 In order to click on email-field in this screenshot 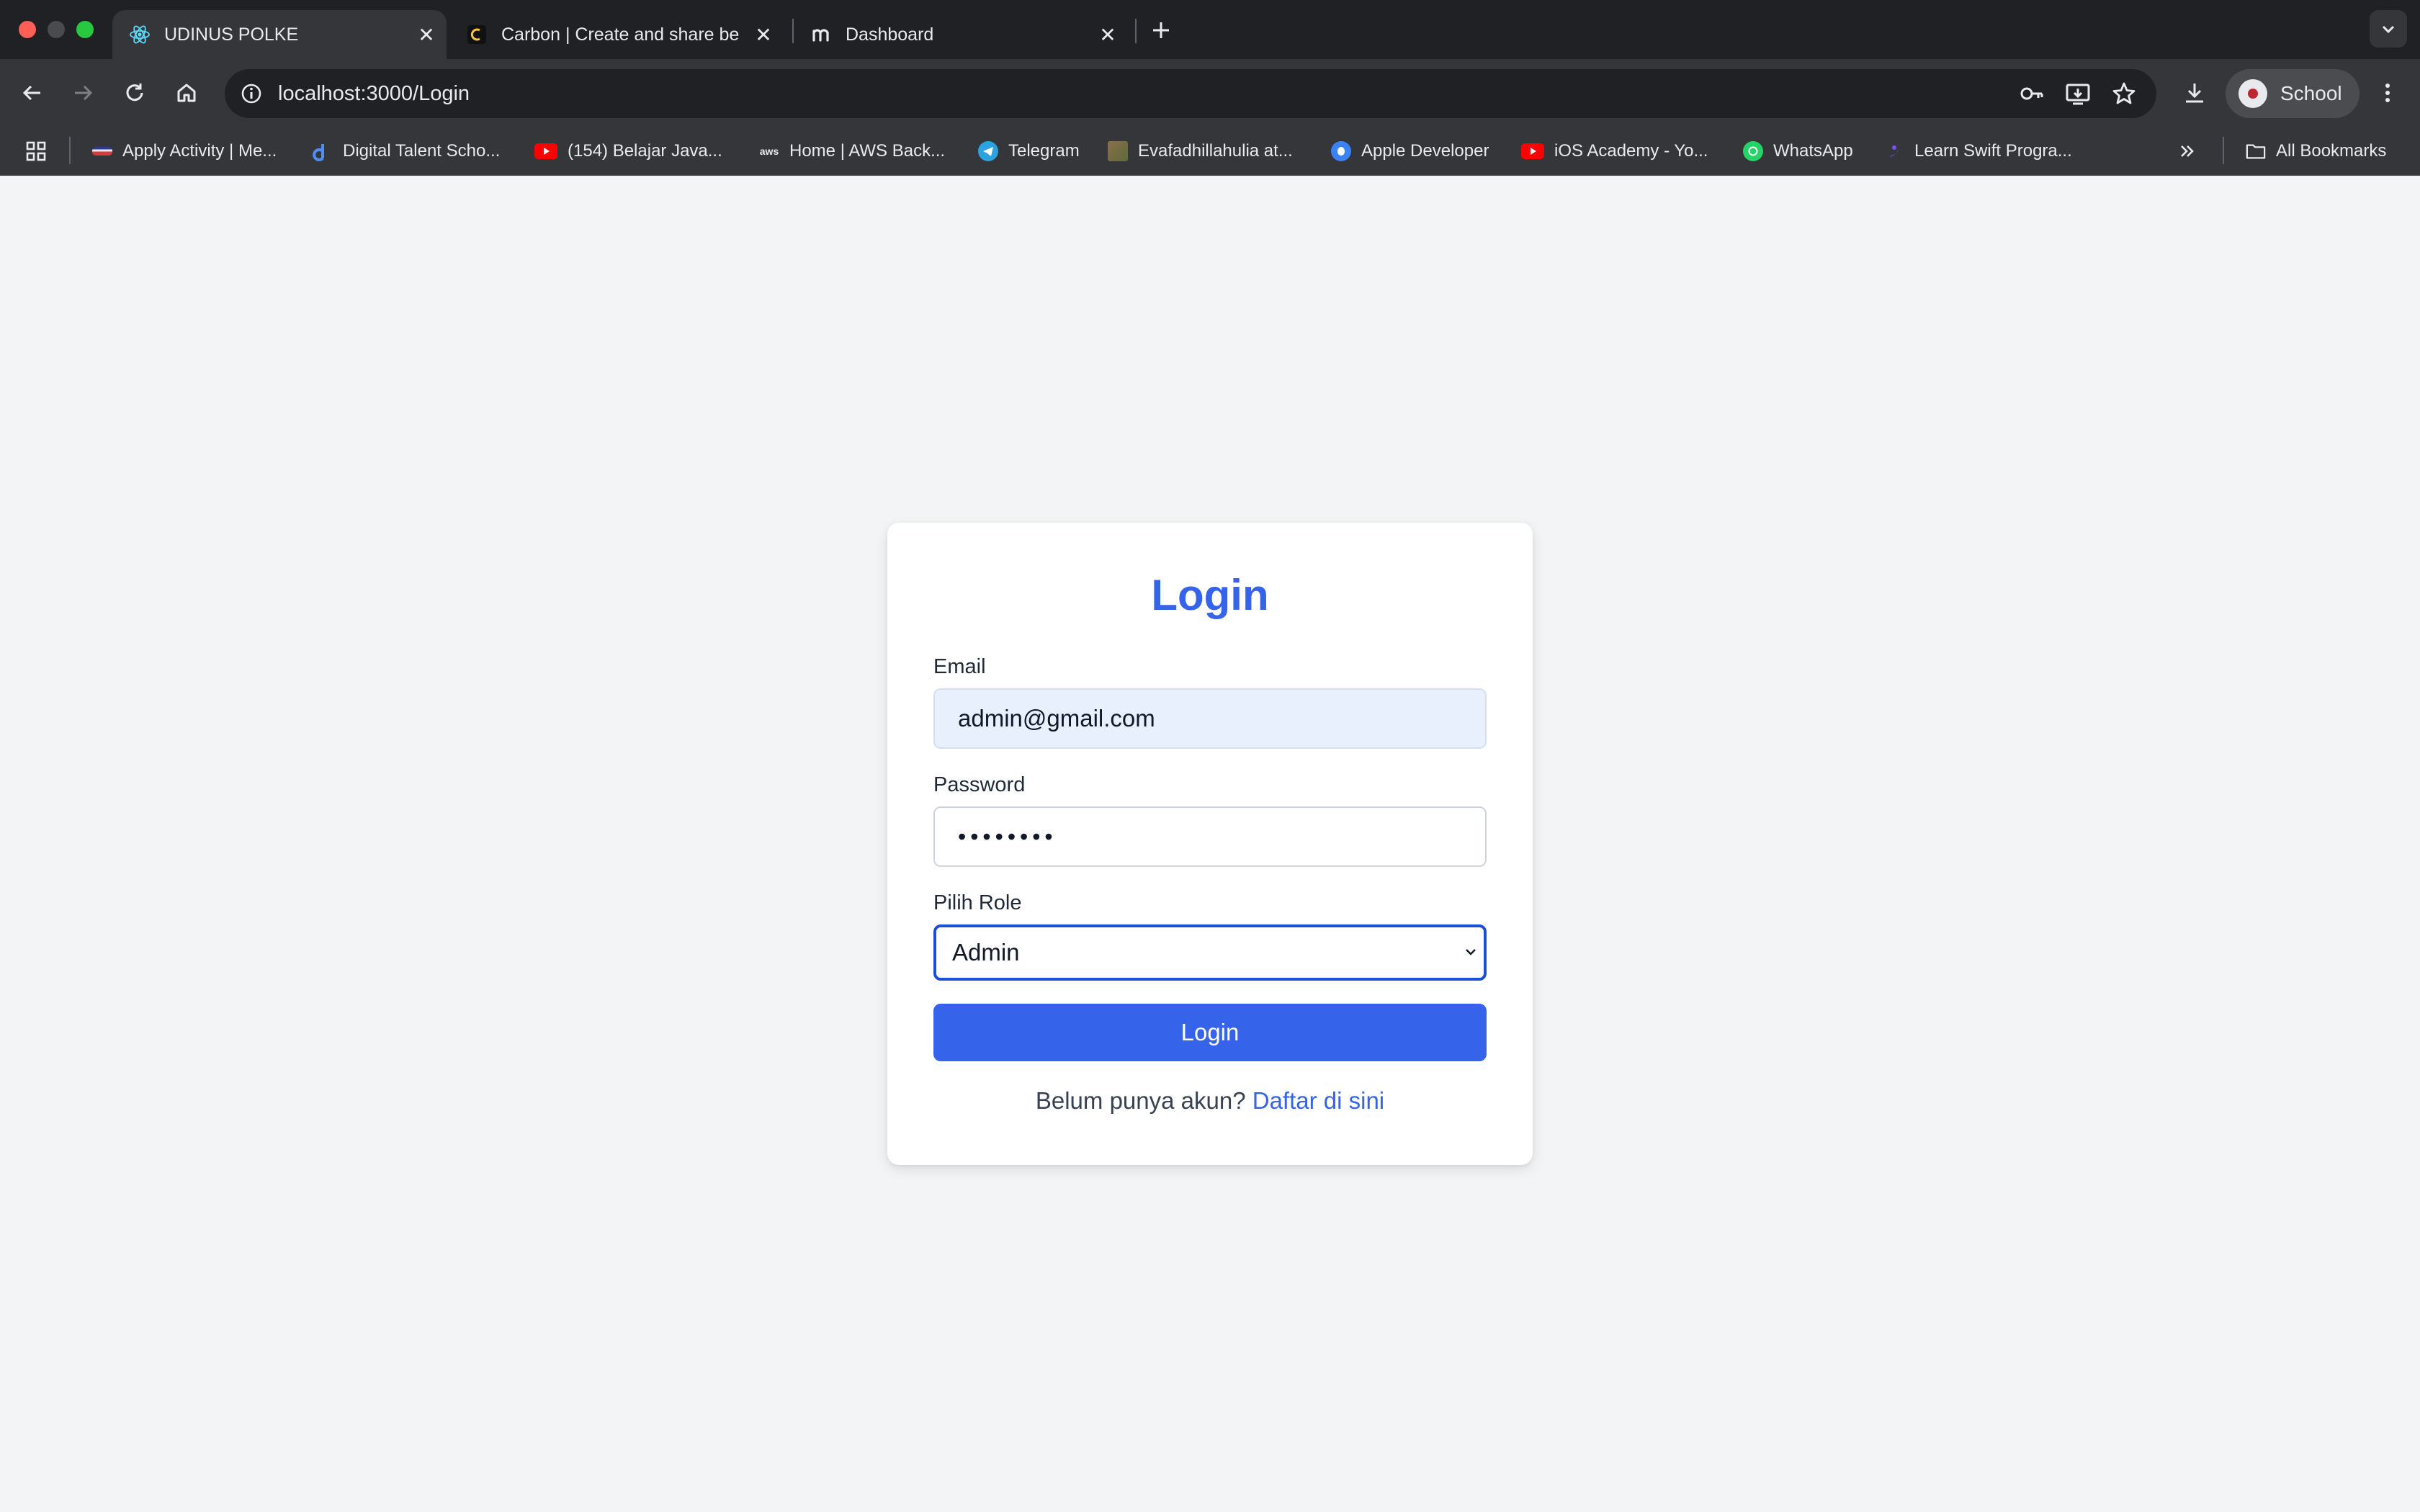, I will do `click(1210, 718)`.